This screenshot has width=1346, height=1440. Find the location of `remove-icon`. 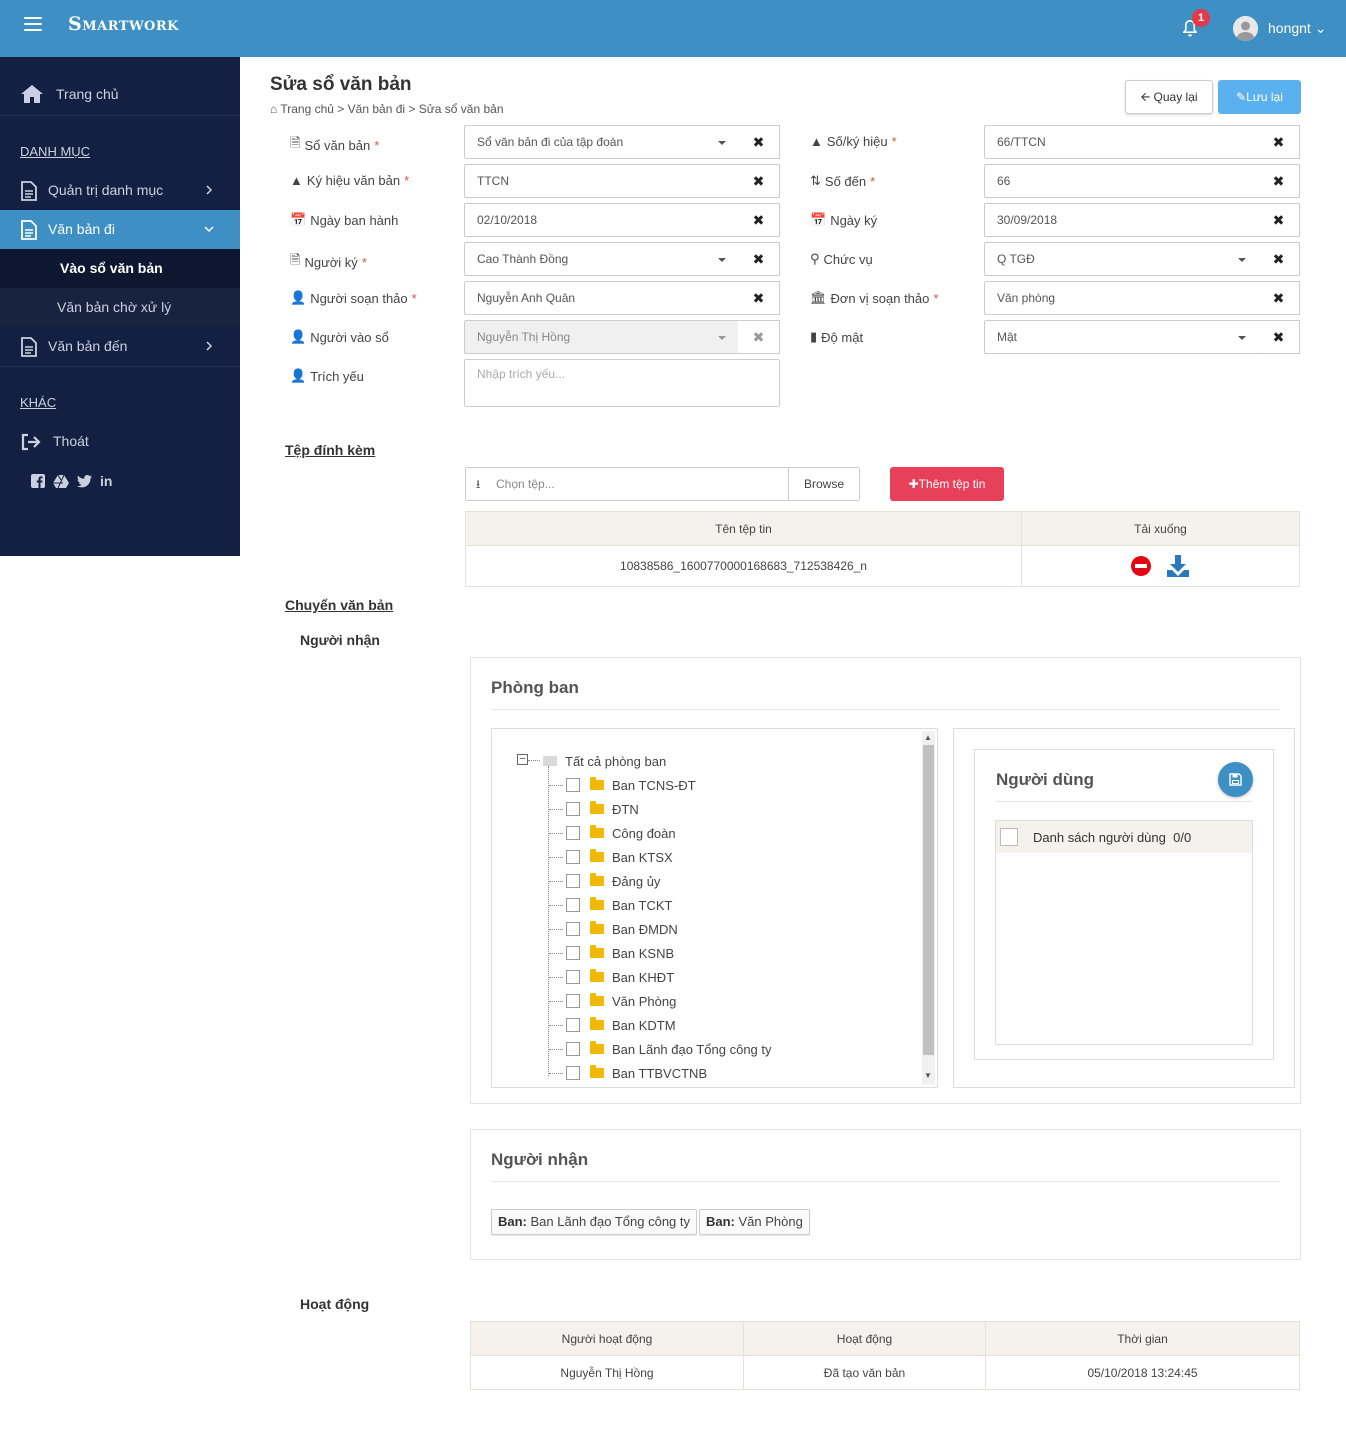

remove-icon is located at coordinates (1141, 566).